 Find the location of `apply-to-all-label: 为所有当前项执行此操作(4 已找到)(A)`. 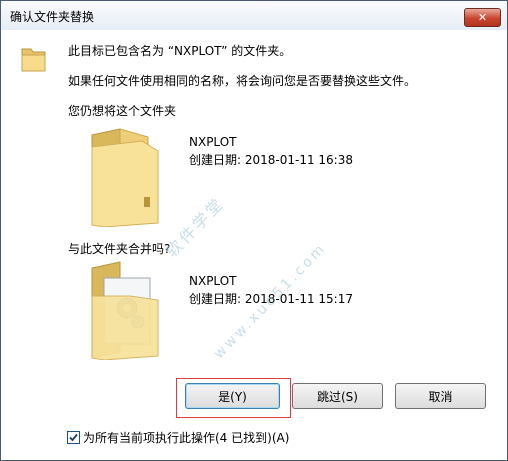

apply-to-all-label: 为所有当前项执行此操作(4 已找到)(A) is located at coordinates (186, 438).